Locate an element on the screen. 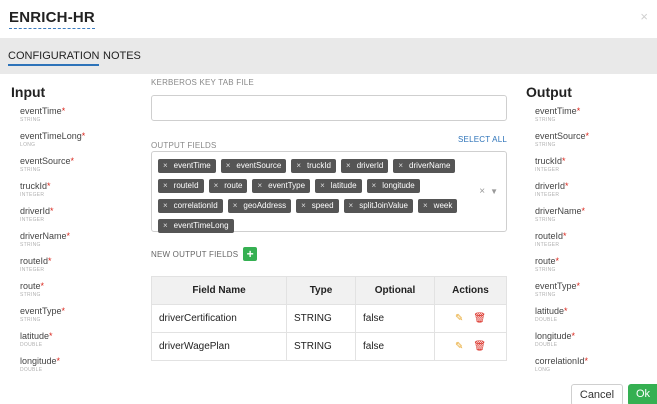 This screenshot has width=657, height=404. field-name-text: eventTime is located at coordinates (41, 111).